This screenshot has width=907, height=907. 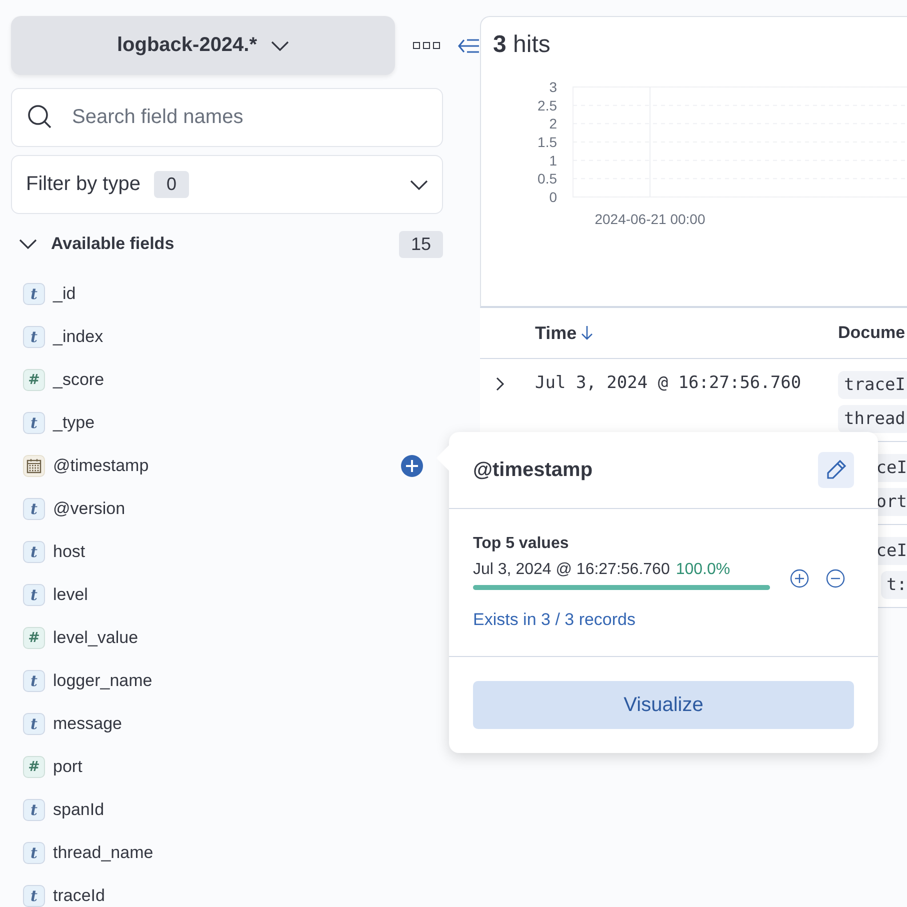 What do you see at coordinates (547, 178) in the screenshot?
I see `y-axis-label: 0.5` at bounding box center [547, 178].